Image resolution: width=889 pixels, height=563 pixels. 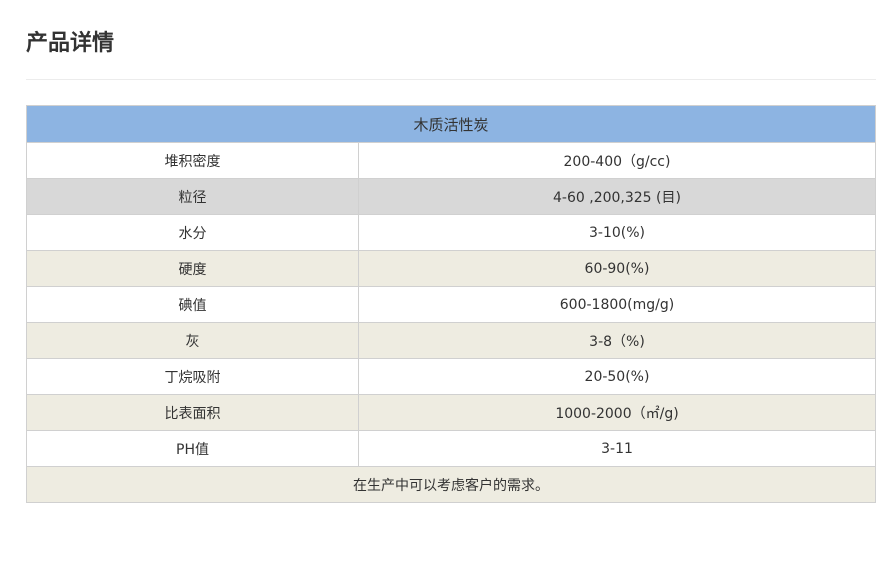 I want to click on table-row: PH值 3-11, so click(x=451, y=448).